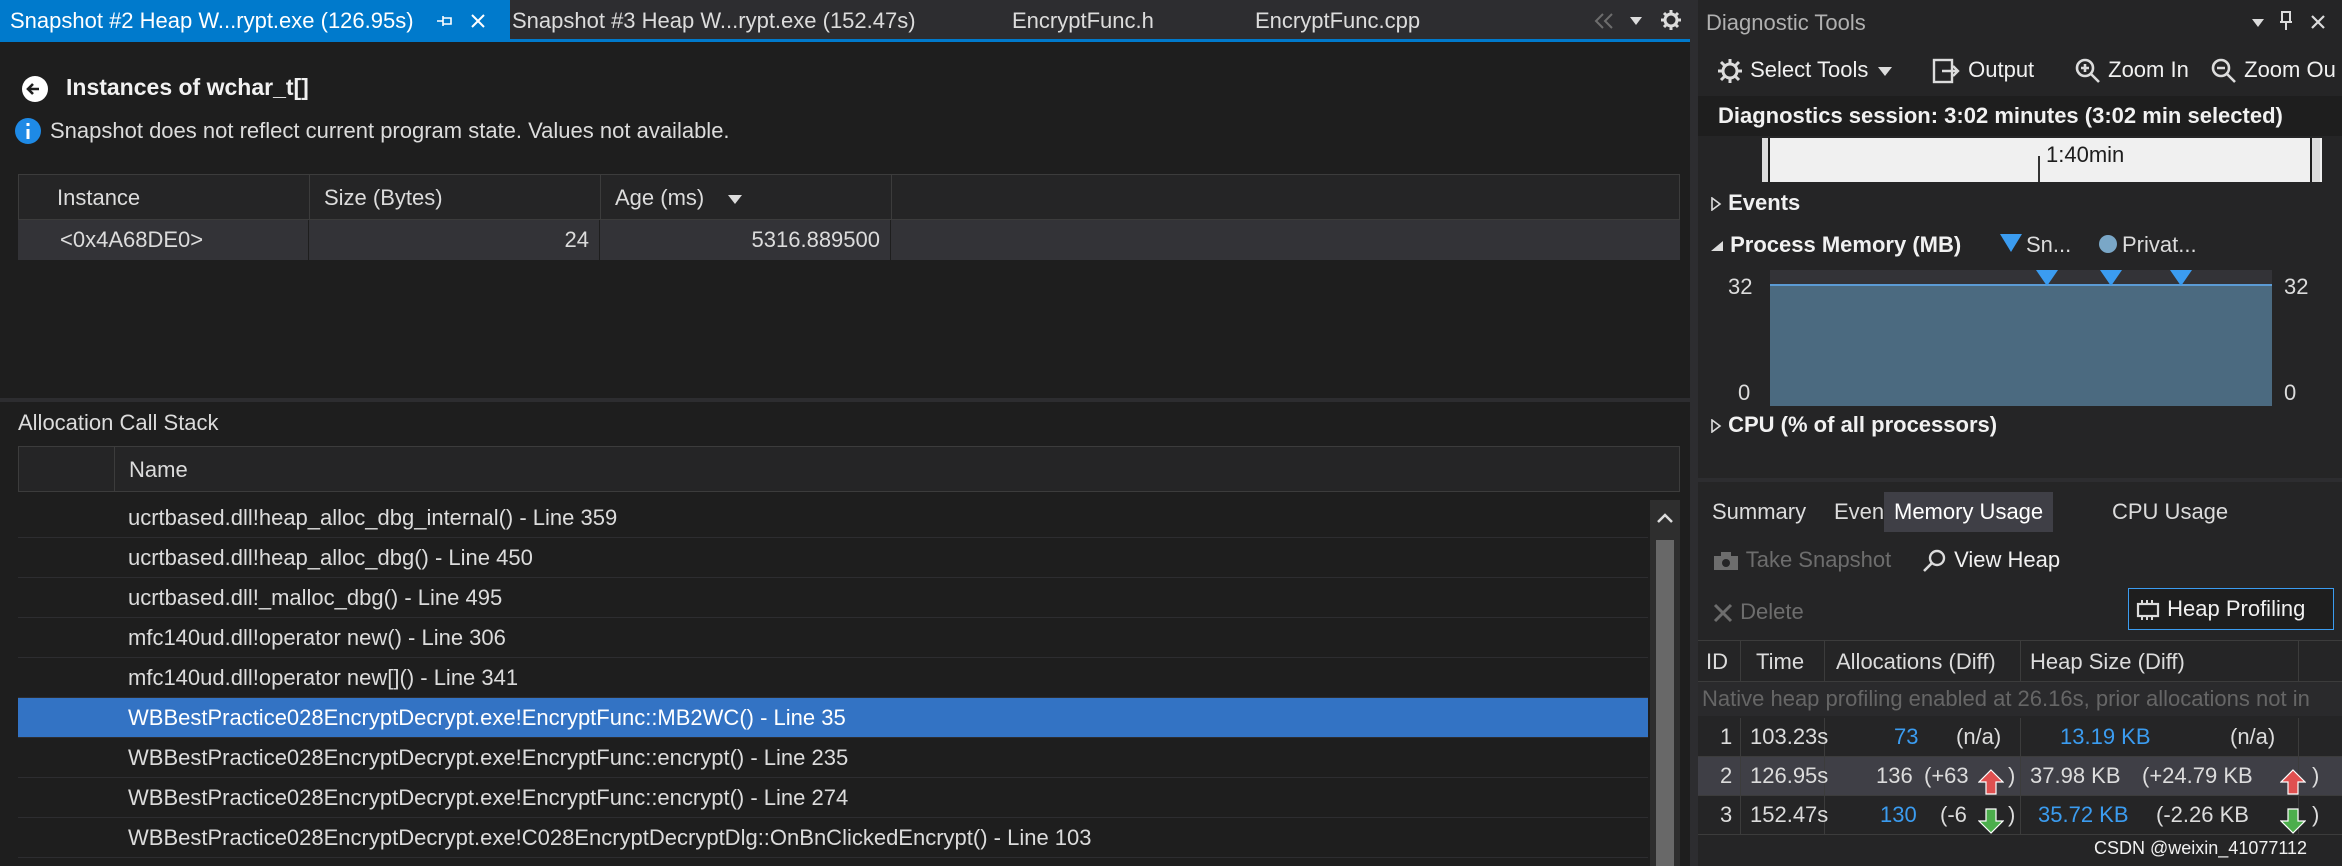  What do you see at coordinates (1983, 70) in the screenshot?
I see `output-button: Output` at bounding box center [1983, 70].